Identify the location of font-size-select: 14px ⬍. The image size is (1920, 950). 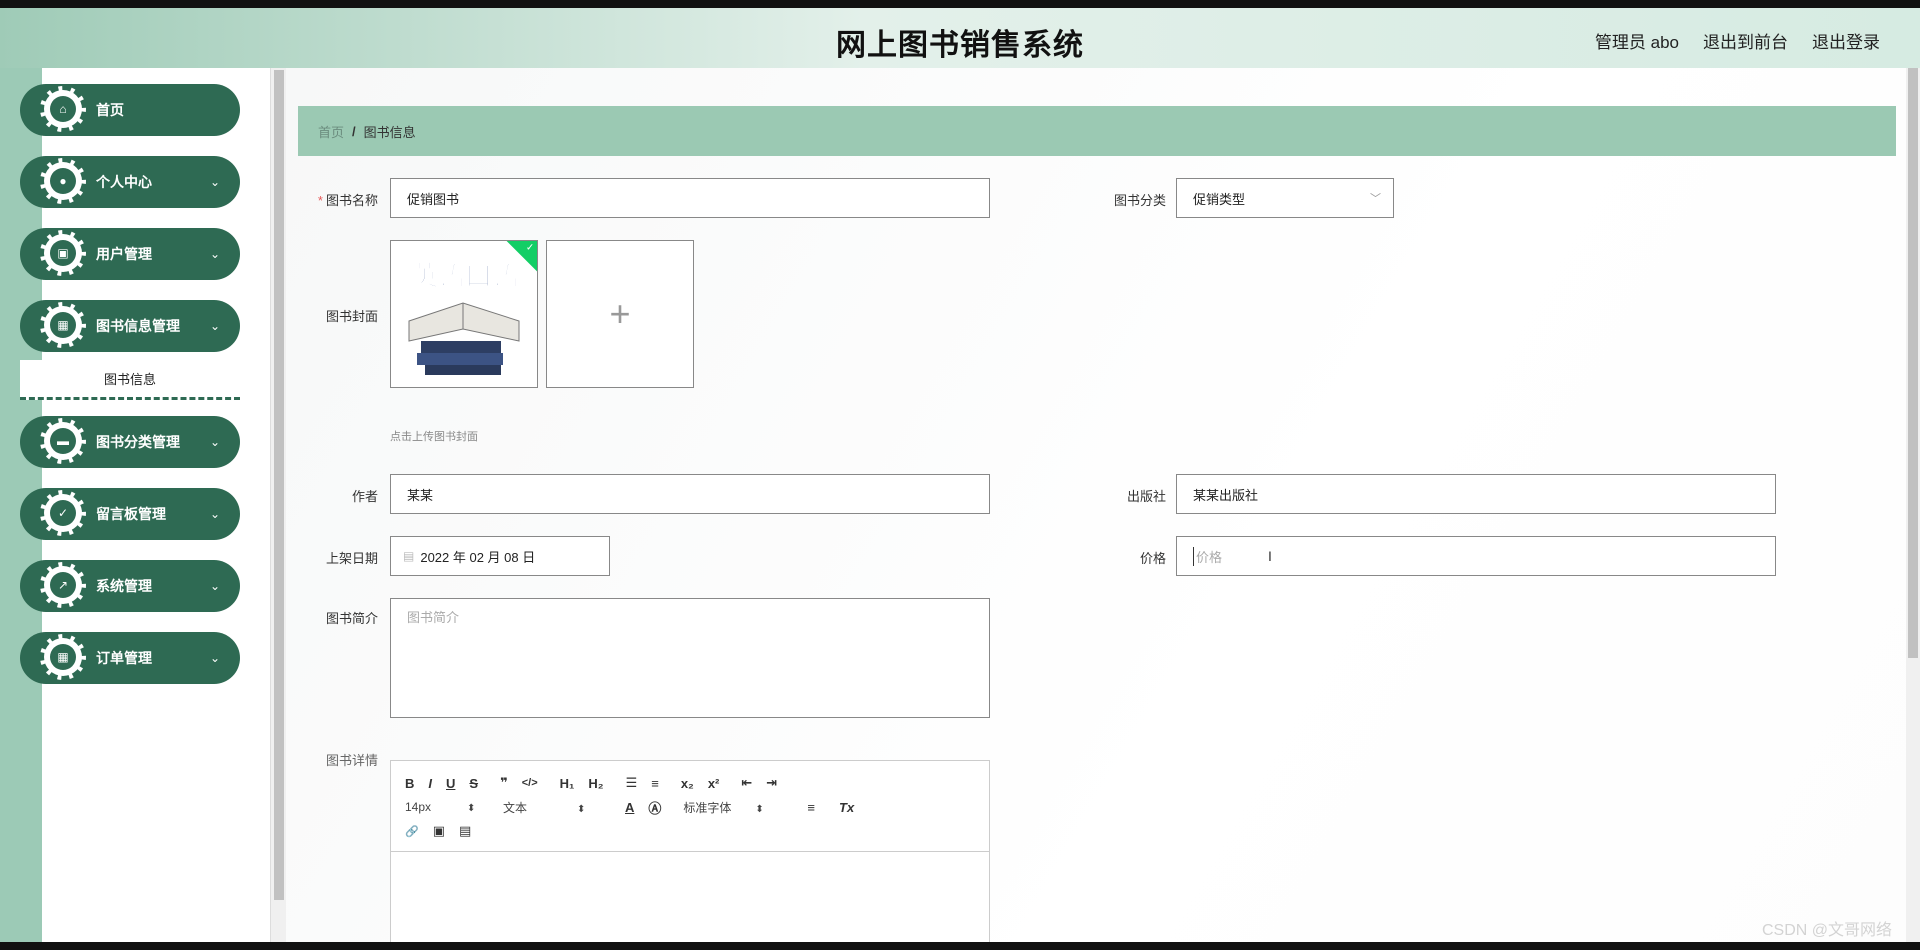
(447, 807).